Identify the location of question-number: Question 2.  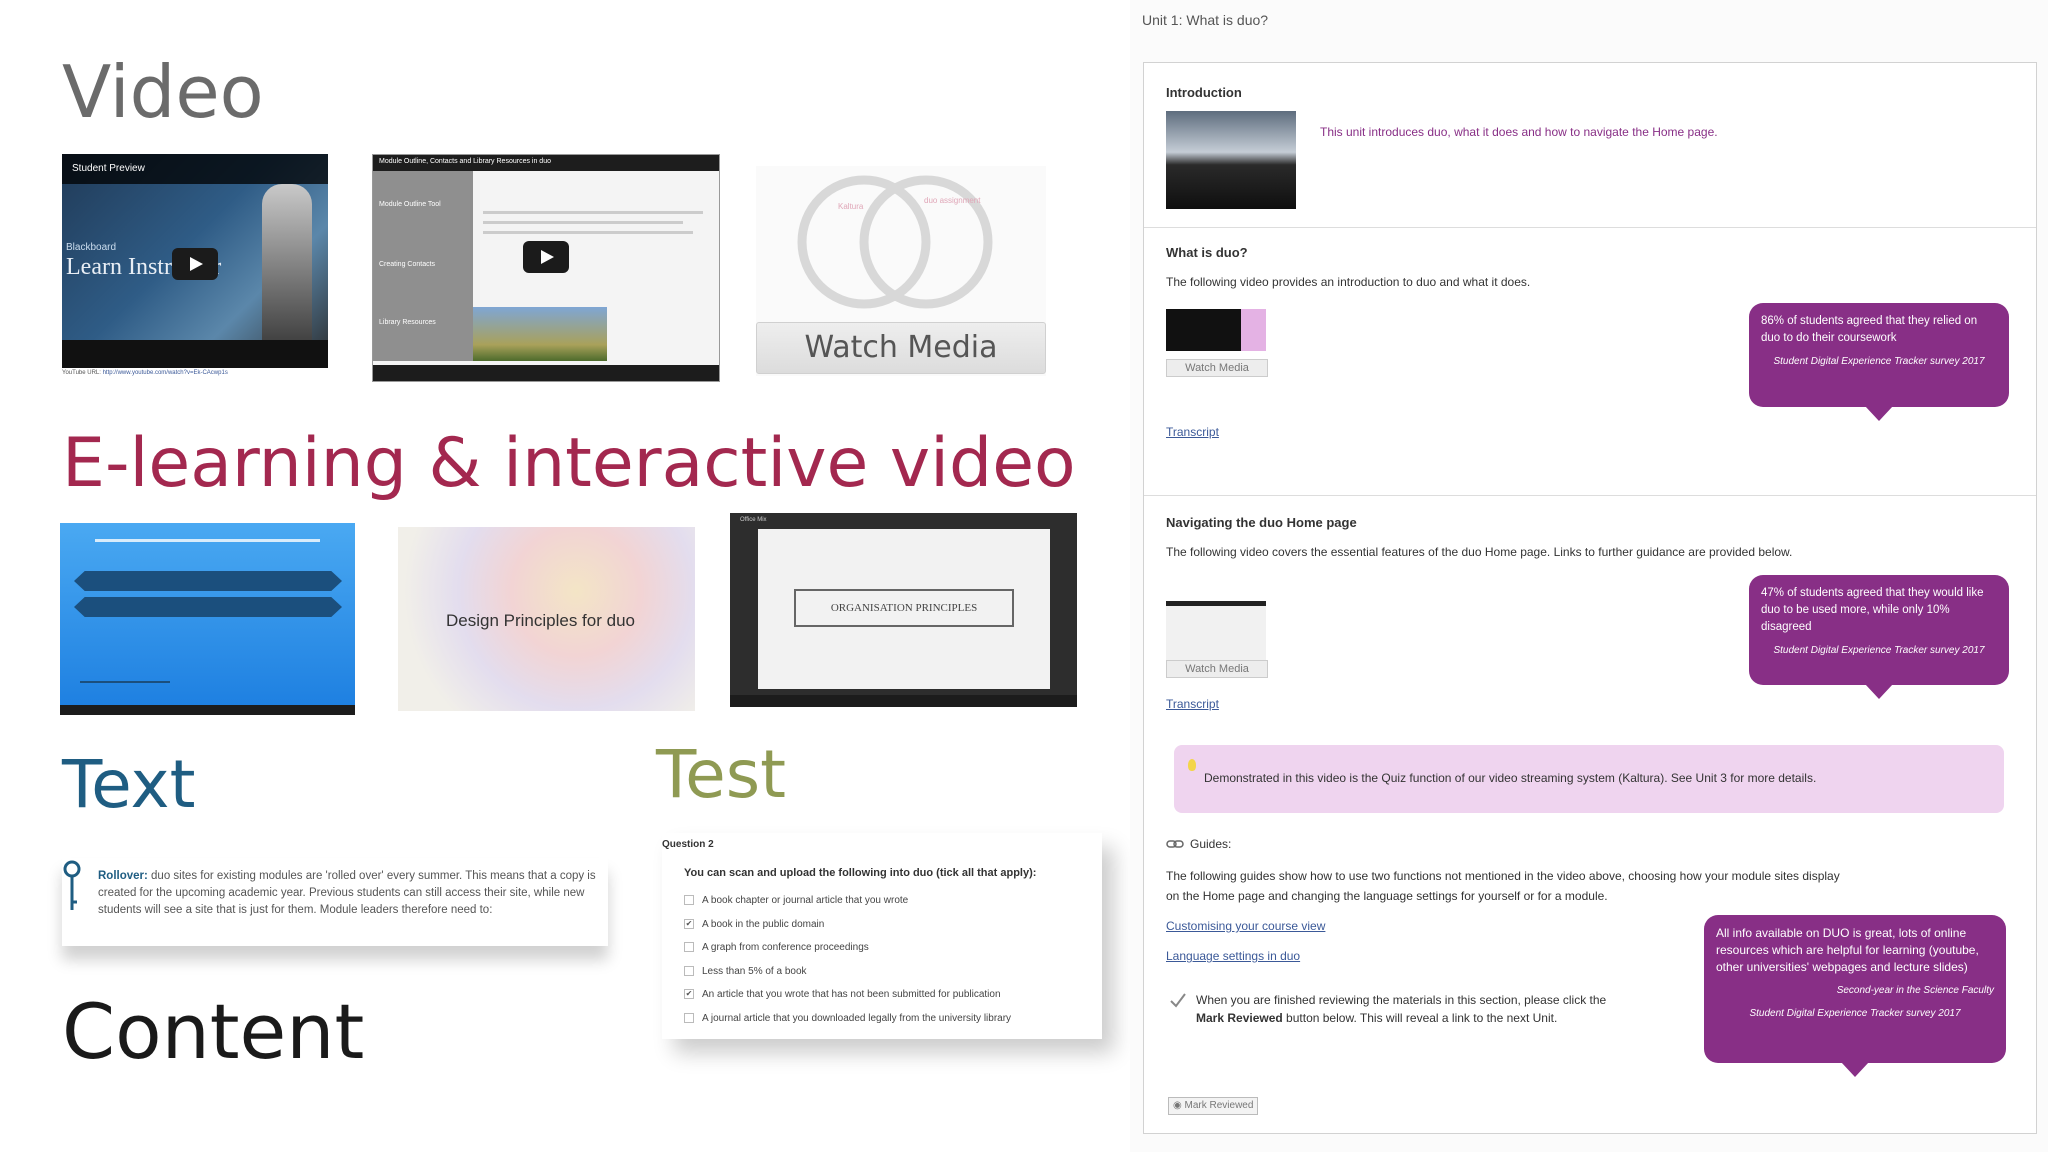
(688, 844).